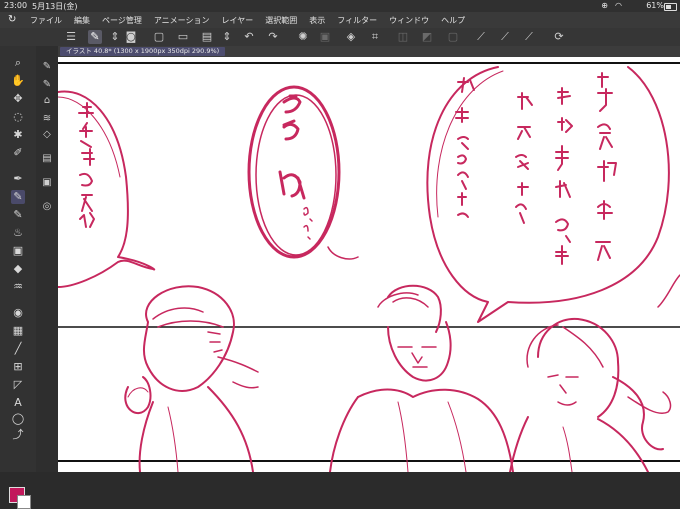 This screenshot has height=509, width=680. What do you see at coordinates (14, 20) in the screenshot?
I see `app-logo-icon: ↻` at bounding box center [14, 20].